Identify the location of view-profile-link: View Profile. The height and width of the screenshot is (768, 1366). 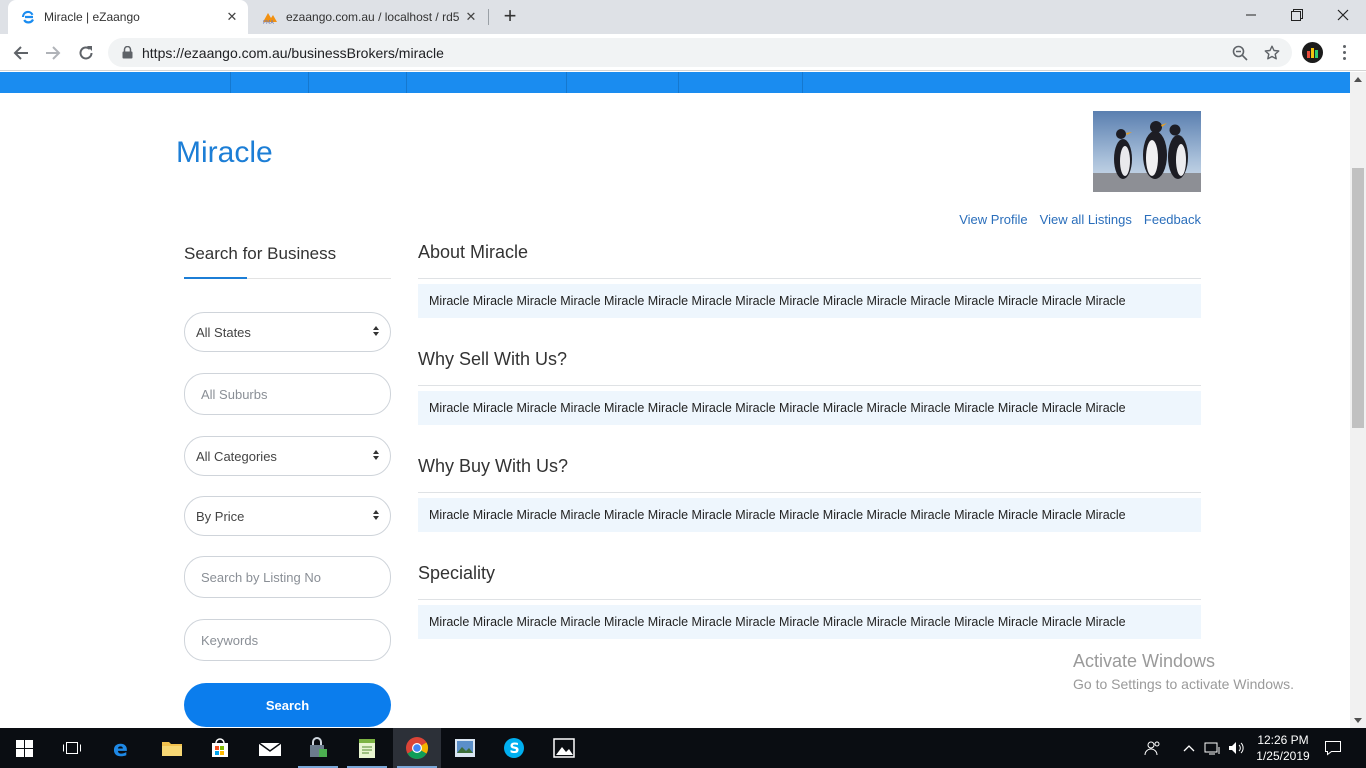
(993, 219).